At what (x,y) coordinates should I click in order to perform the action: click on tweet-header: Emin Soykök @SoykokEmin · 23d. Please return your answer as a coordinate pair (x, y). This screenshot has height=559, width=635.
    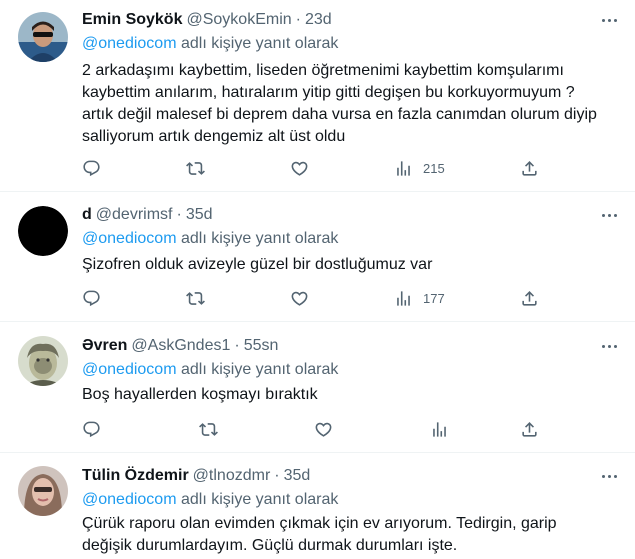
    Looking at the image, I should click on (207, 20).